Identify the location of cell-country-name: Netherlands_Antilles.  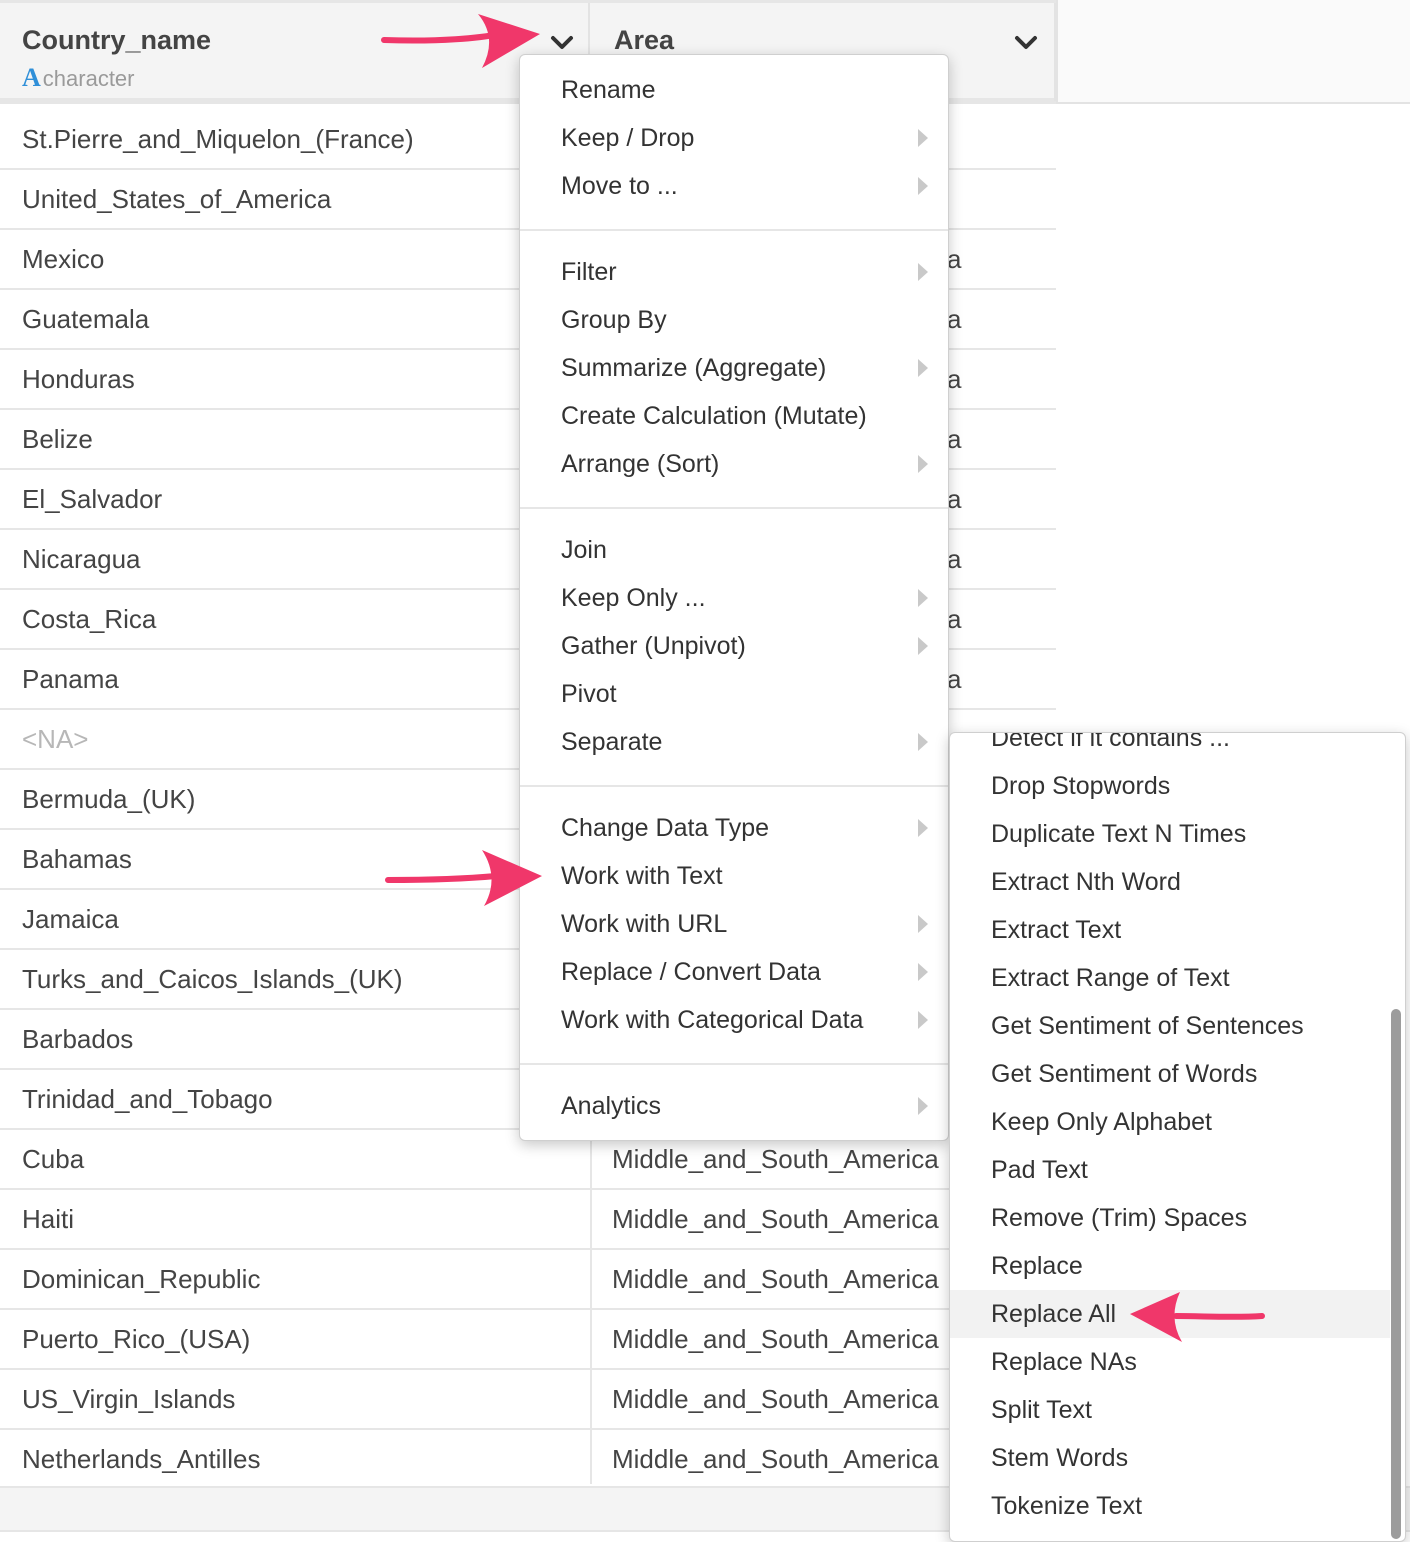
(141, 1459).